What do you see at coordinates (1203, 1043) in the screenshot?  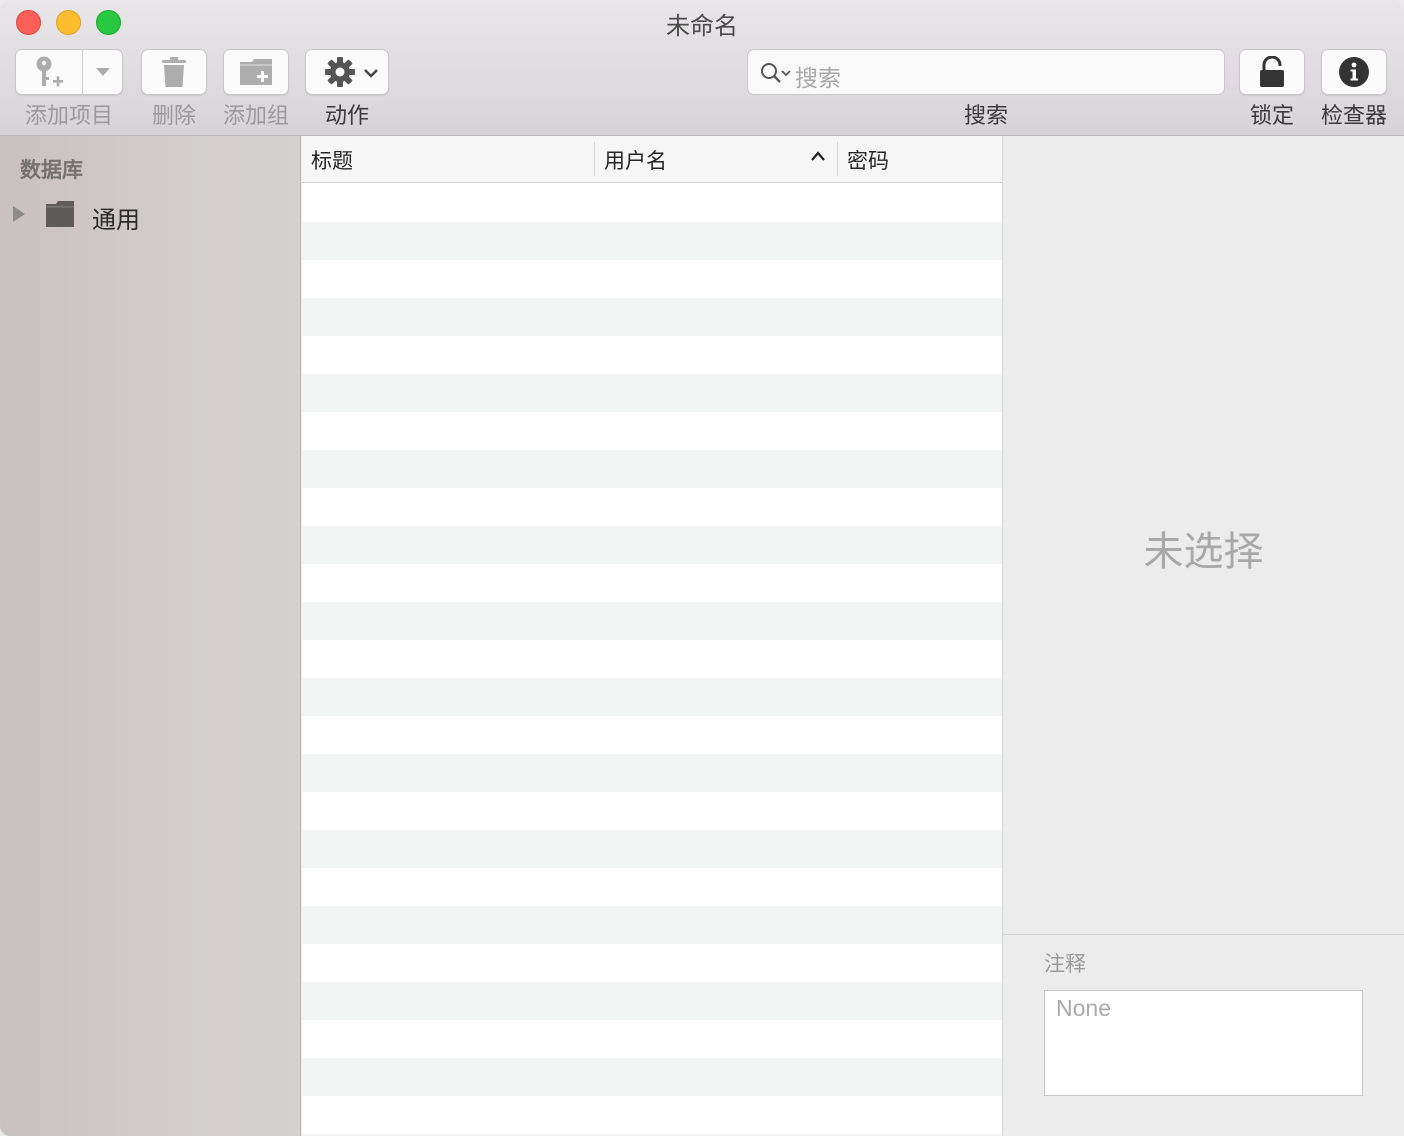 I see `notes-field: None` at bounding box center [1203, 1043].